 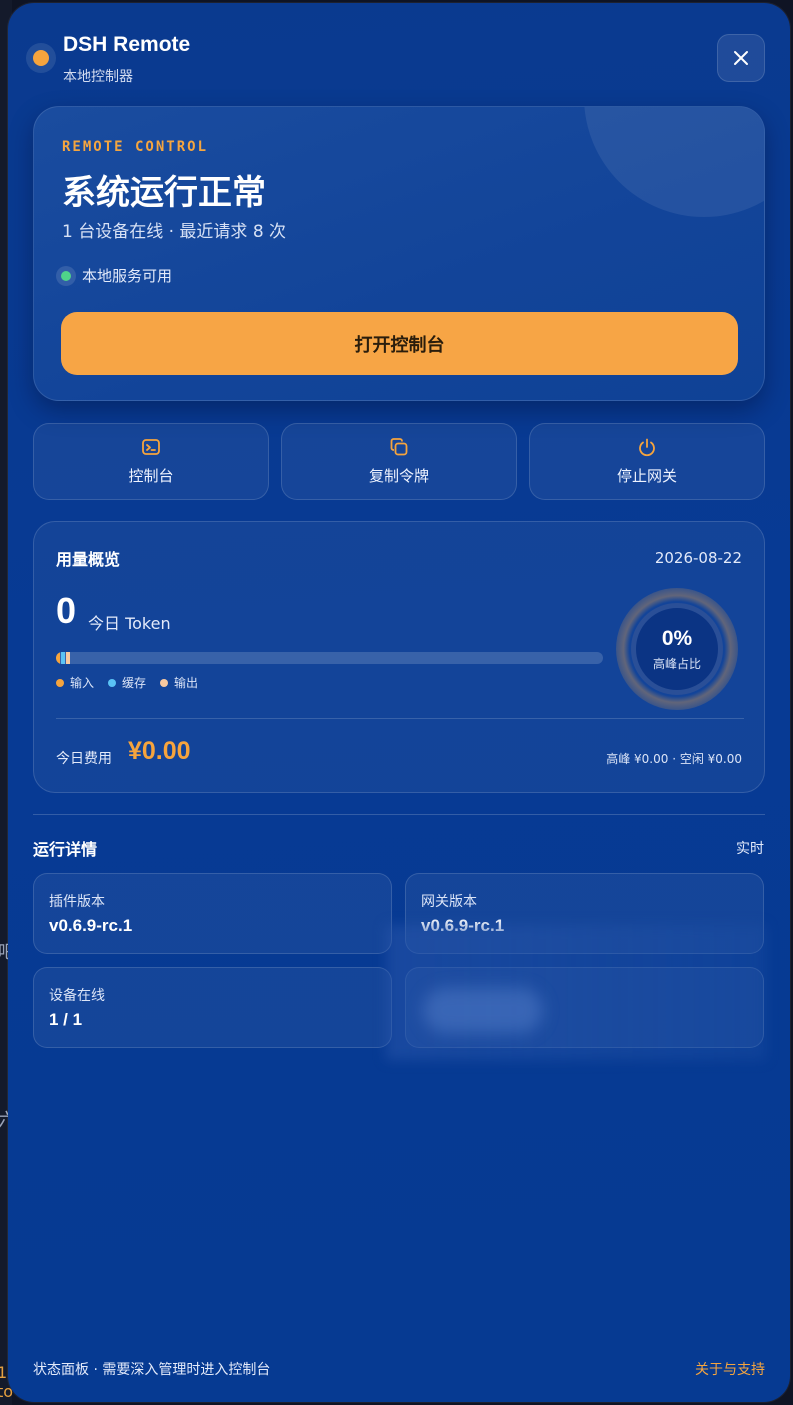 What do you see at coordinates (66, 275) in the screenshot?
I see `status-dot-icon` at bounding box center [66, 275].